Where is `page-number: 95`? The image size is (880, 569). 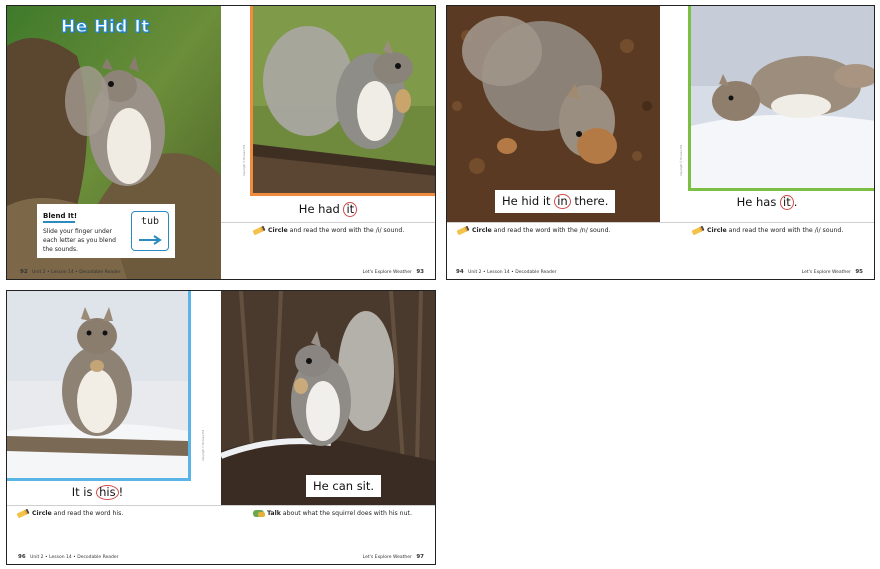 page-number: 95 is located at coordinates (859, 272).